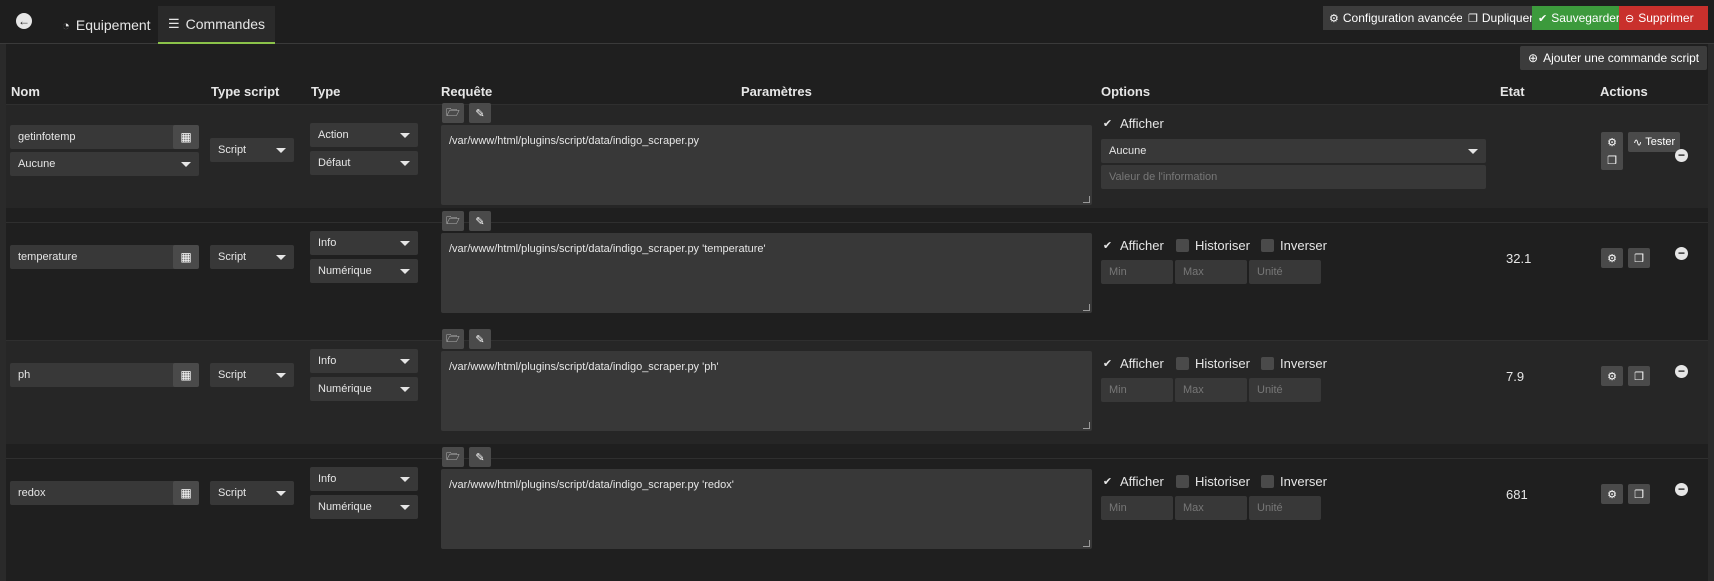  Describe the element at coordinates (93, 137) in the screenshot. I see `command-name-input: getinfotemp` at that location.